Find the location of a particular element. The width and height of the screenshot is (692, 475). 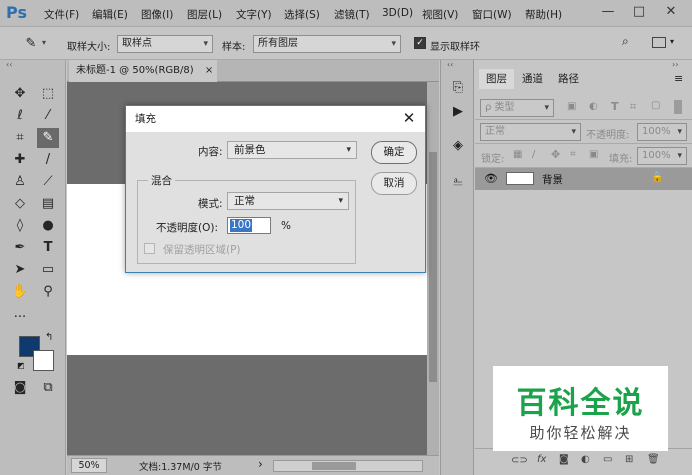

eyedropper-tool-icon: ✎ is located at coordinates (48, 138).